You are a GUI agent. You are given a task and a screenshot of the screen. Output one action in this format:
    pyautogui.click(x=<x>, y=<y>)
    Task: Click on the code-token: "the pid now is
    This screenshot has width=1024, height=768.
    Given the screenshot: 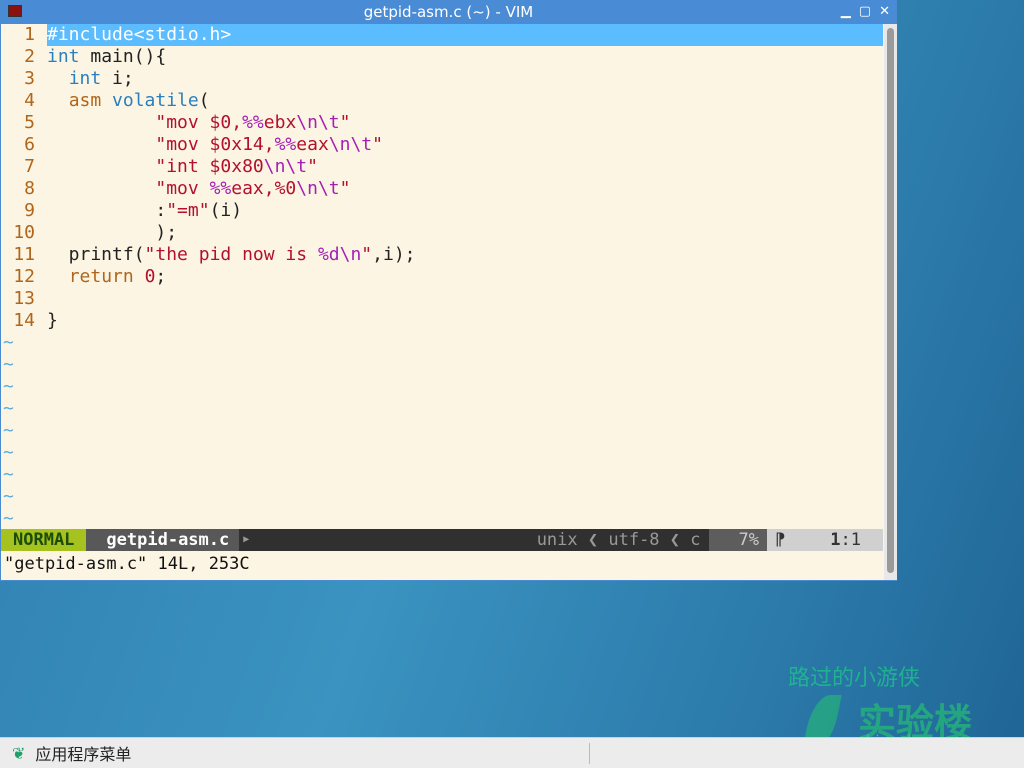 What is the action you would take?
    pyautogui.click(x=231, y=254)
    